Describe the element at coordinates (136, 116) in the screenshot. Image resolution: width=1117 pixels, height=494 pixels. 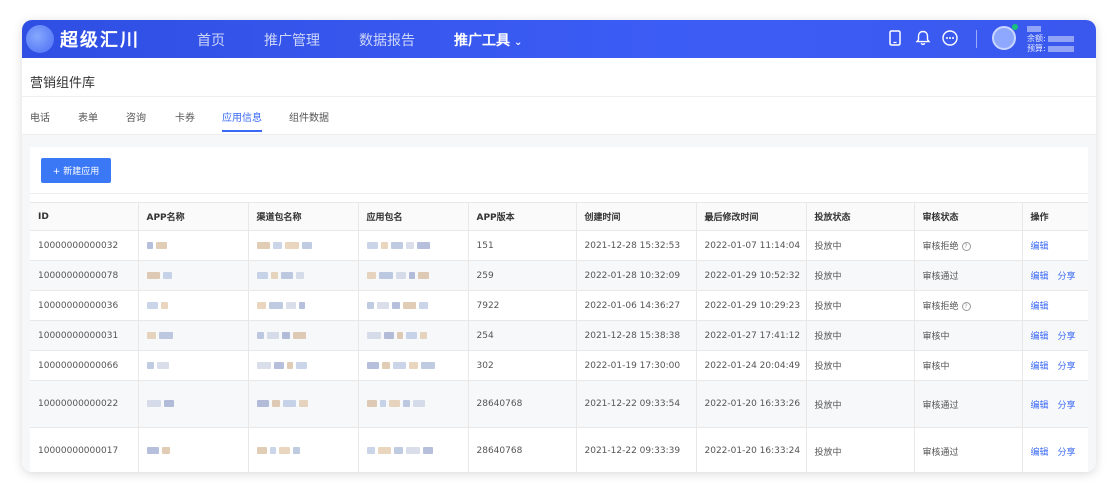
I see `tab-consult: 咨询` at that location.